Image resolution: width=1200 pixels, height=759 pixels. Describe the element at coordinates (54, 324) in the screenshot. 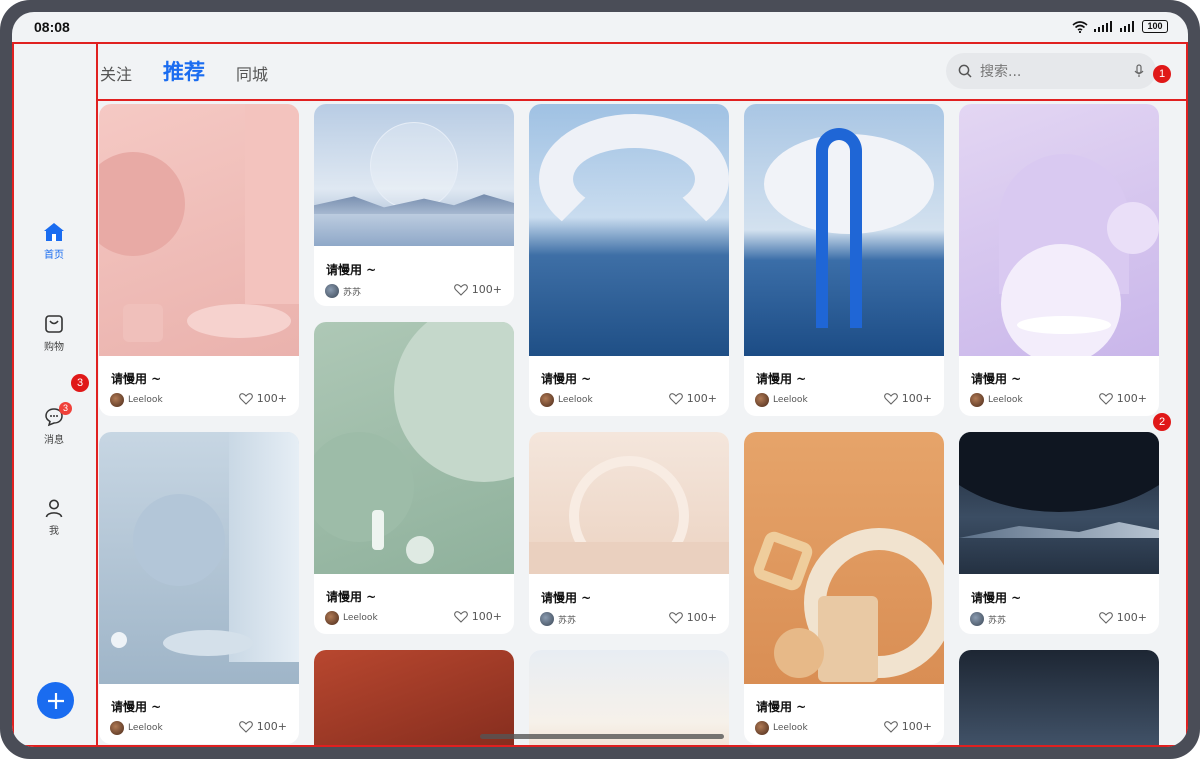

I see `shopping-bag-icon` at that location.